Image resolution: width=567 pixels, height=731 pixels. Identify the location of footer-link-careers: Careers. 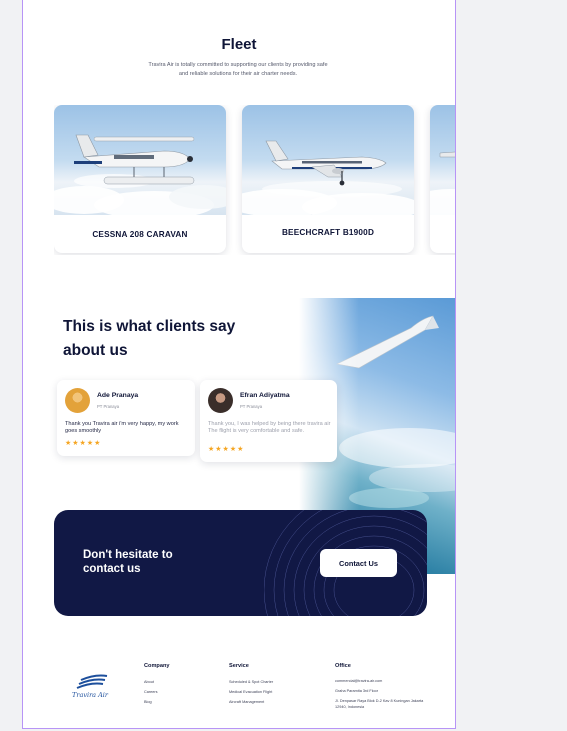
(157, 692).